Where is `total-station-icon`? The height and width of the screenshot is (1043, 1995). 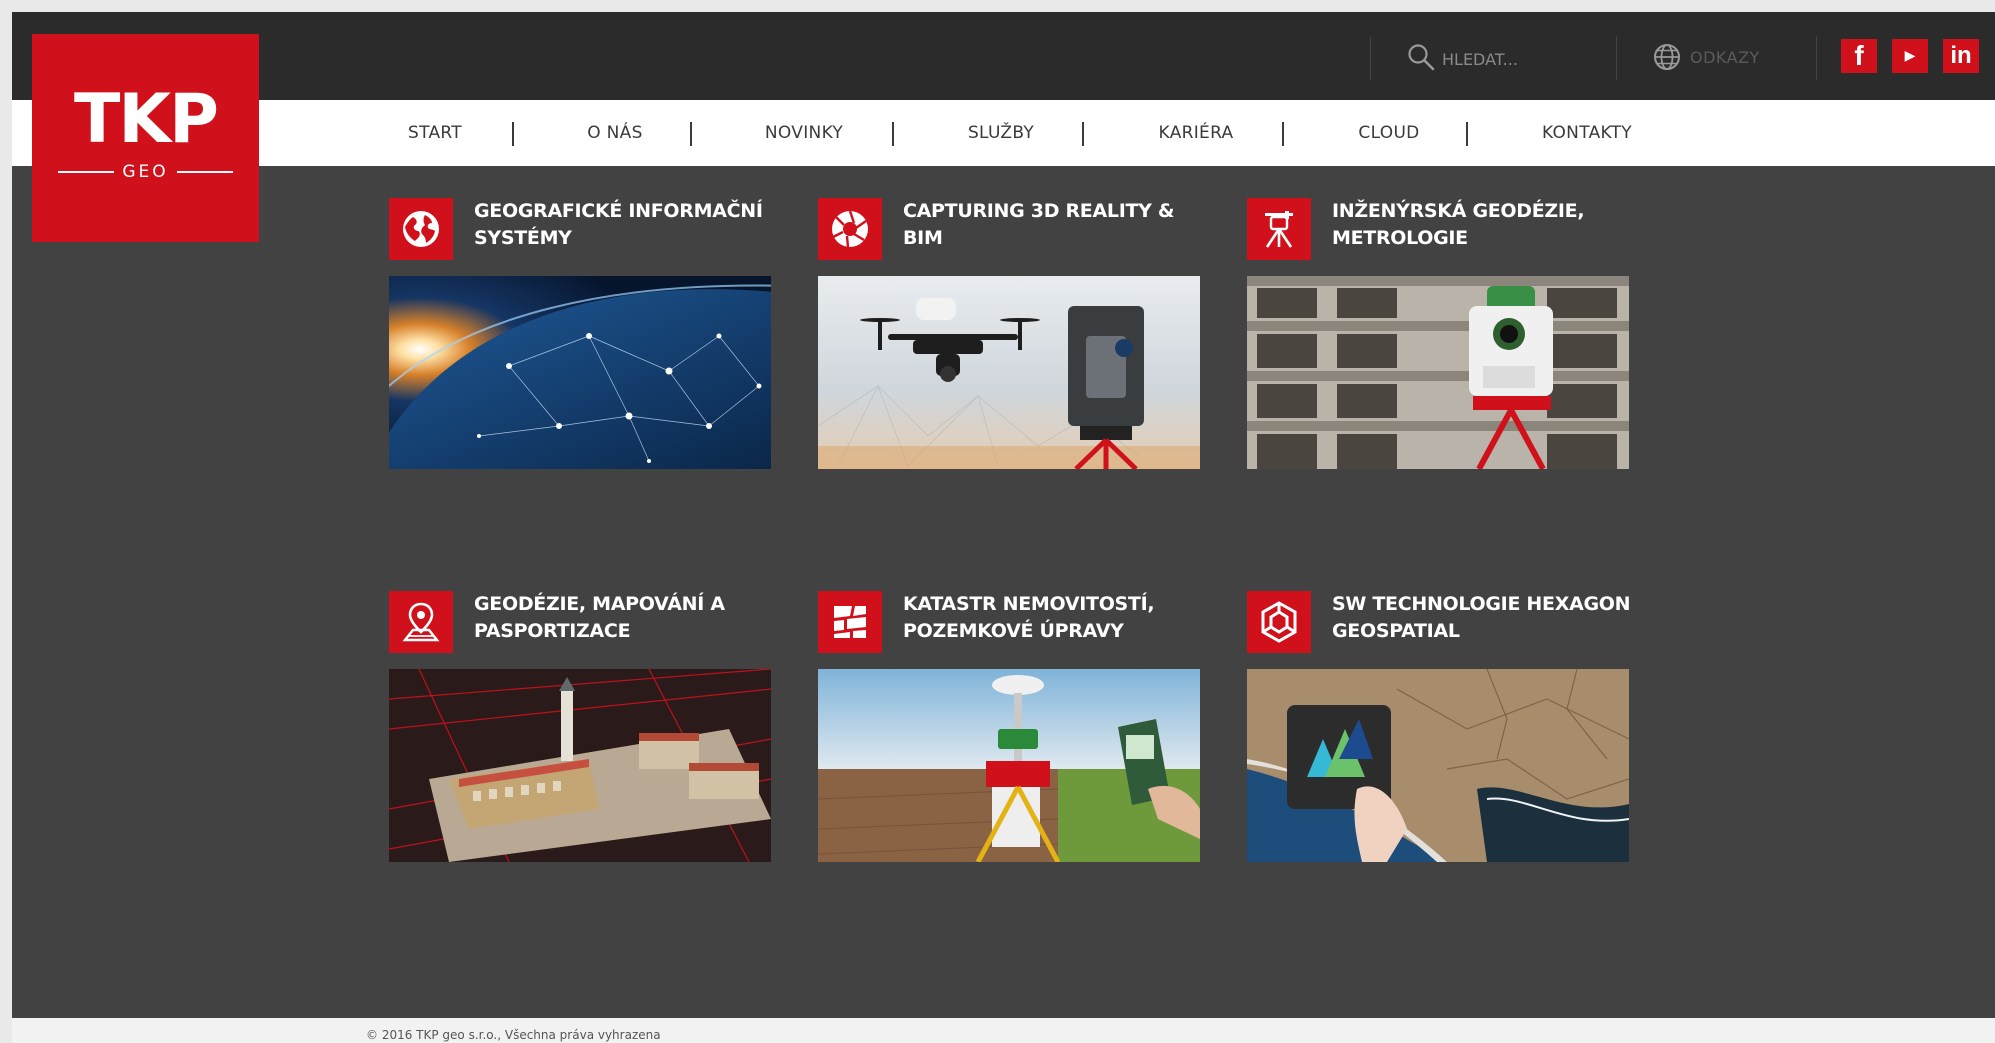 total-station-icon is located at coordinates (1279, 229).